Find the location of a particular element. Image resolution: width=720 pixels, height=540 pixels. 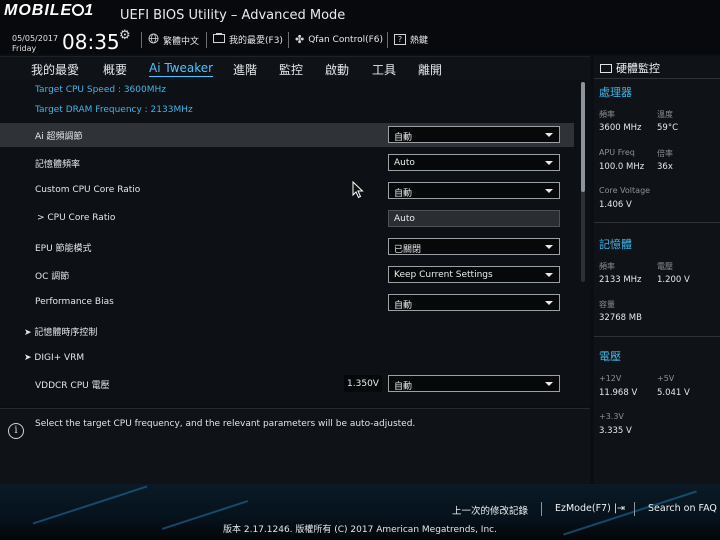

main-tabs: 我的最愛 概要 Ai Tweaker 進階 監控 啟動 工具 離開 is located at coordinates (295, 68).